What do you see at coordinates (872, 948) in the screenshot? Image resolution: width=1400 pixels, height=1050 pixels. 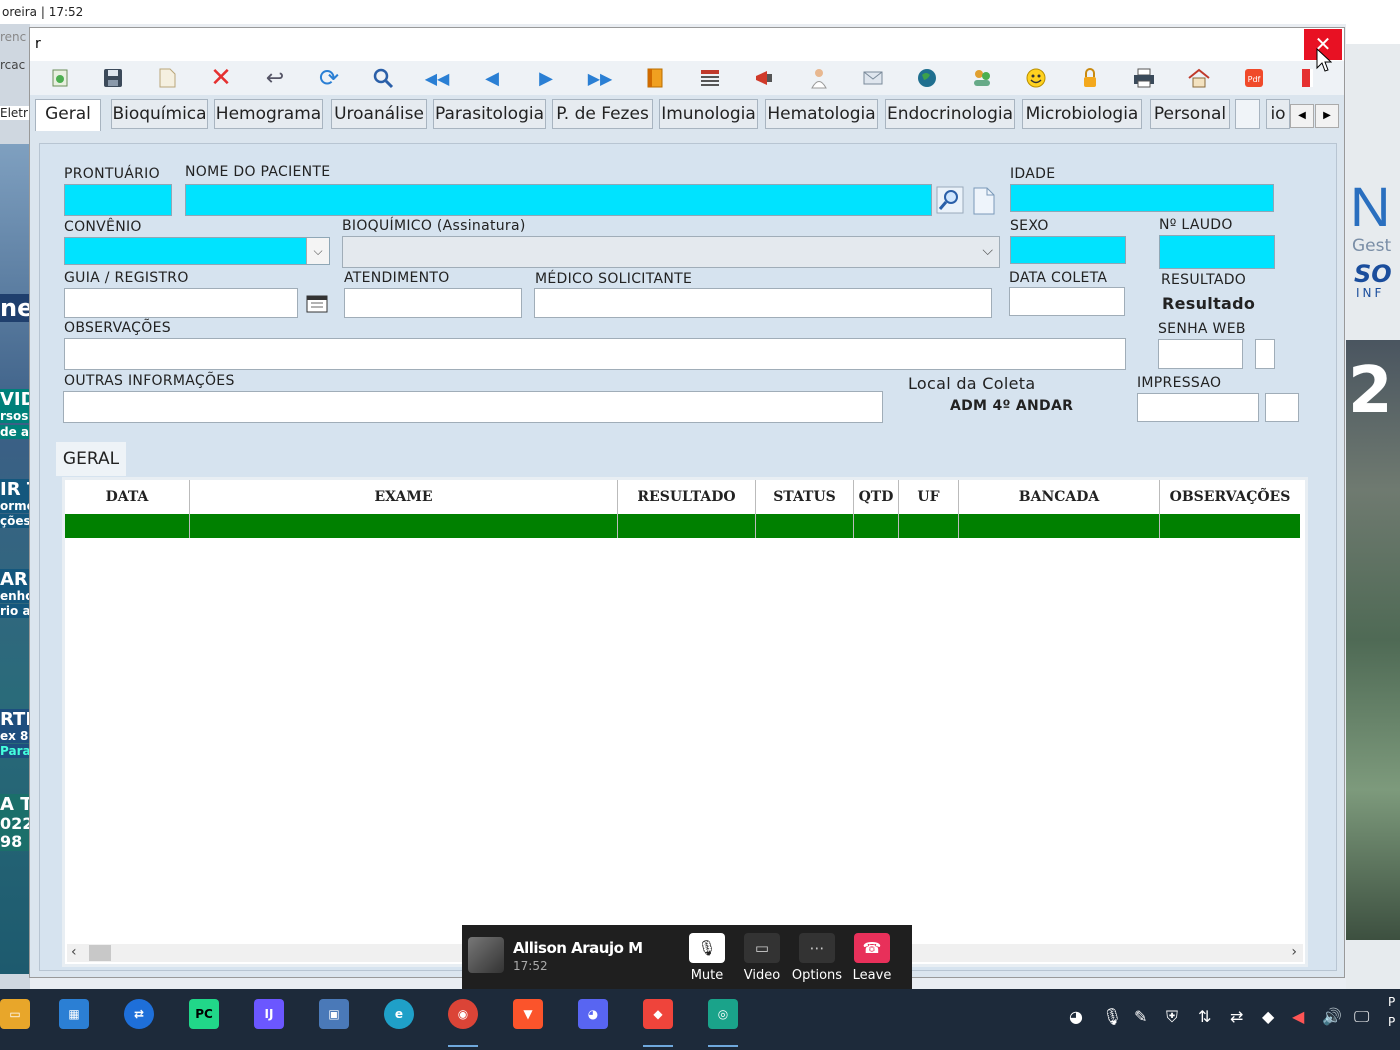 I see `hang-up-icon: ☎` at bounding box center [872, 948].